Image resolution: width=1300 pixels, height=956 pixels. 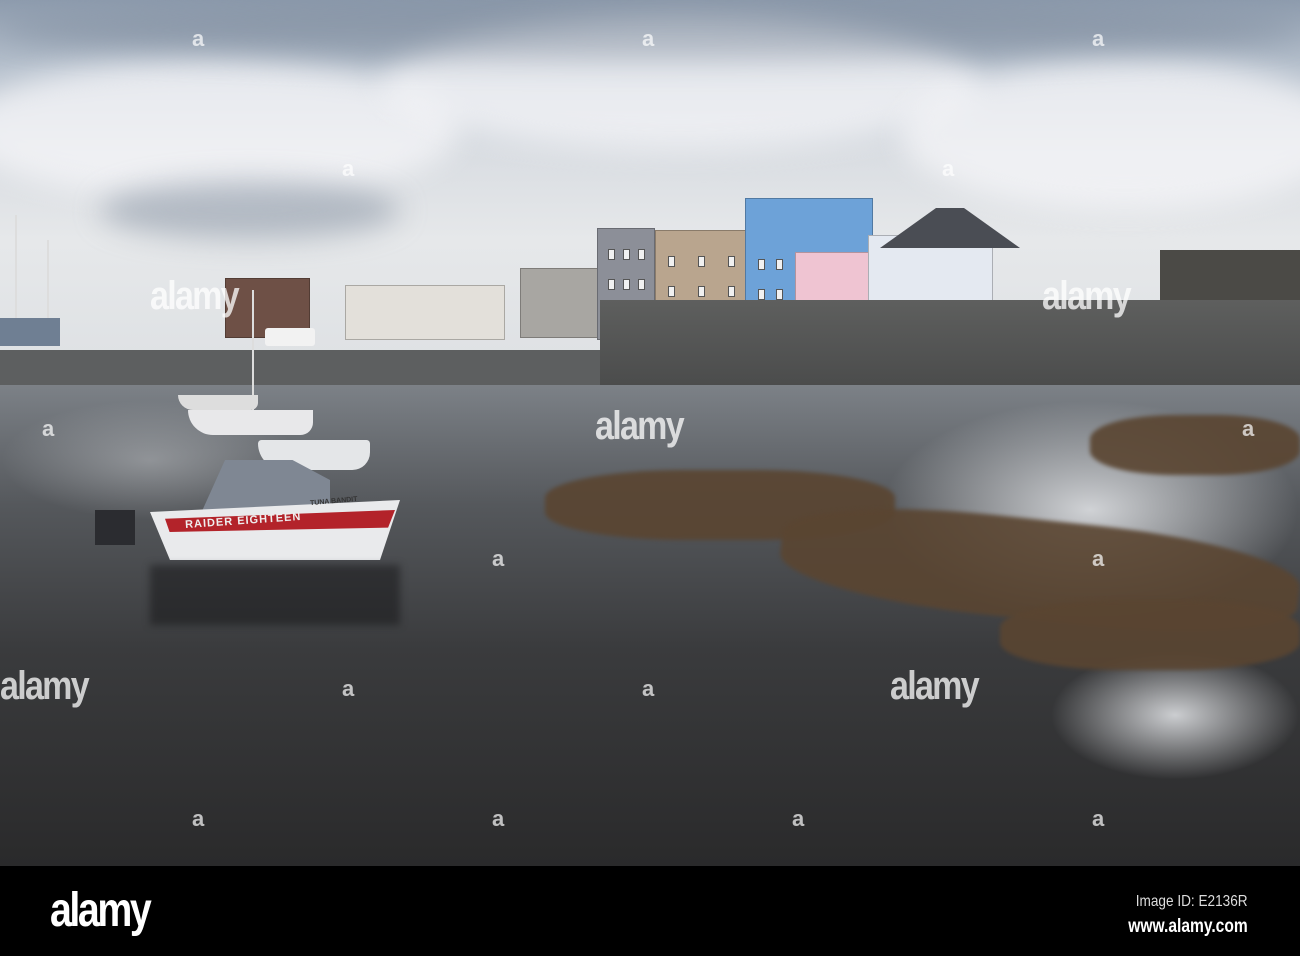 I want to click on harbour-wall-right, so click(x=950, y=347).